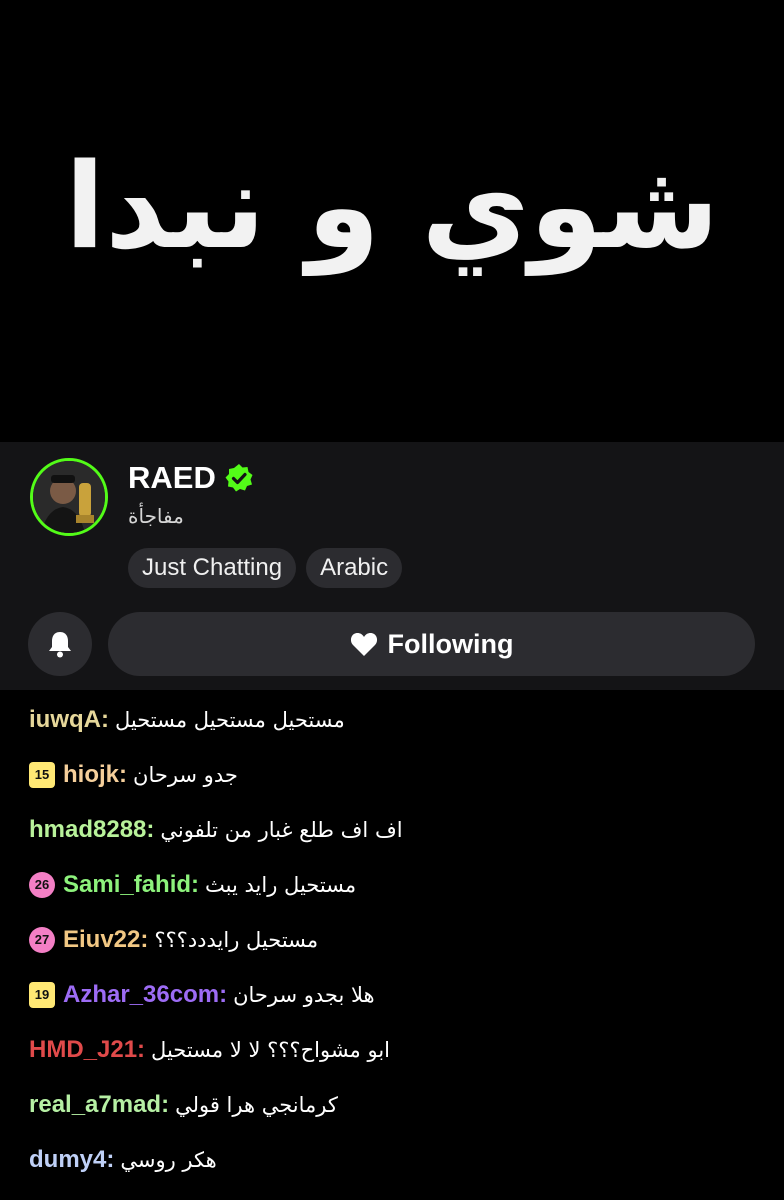  I want to click on channel-name-label: RAED, so click(172, 477).